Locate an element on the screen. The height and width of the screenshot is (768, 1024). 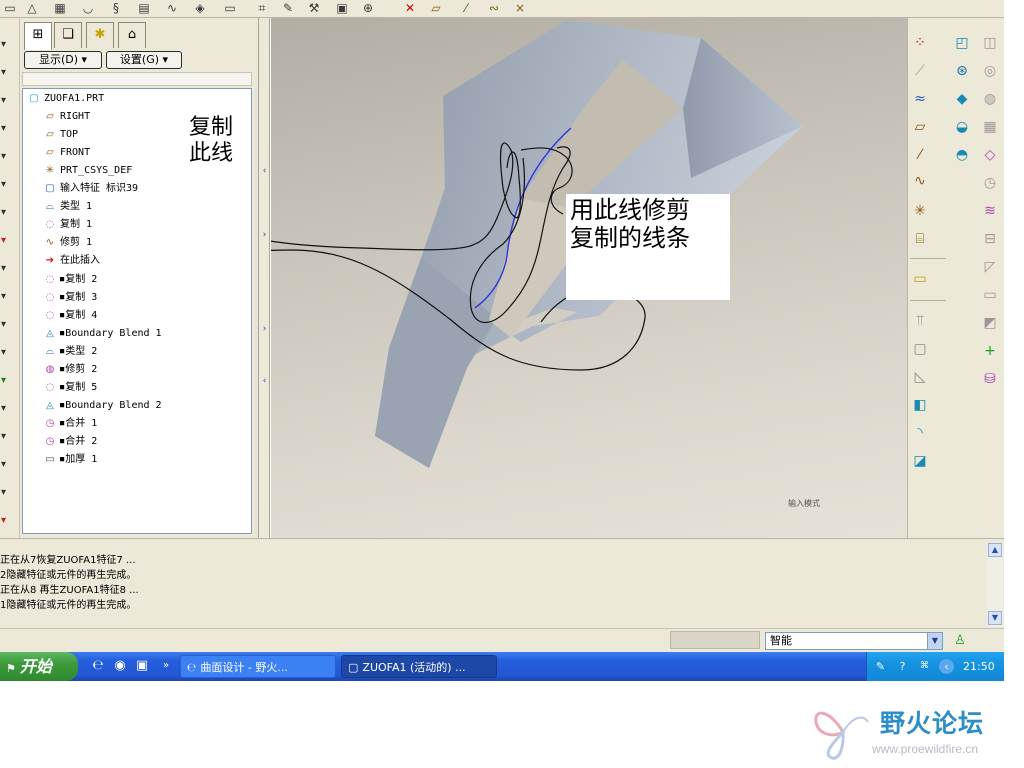
tree-item-insert-here: ➔ 在此插入 is located at coordinates (71, 261).